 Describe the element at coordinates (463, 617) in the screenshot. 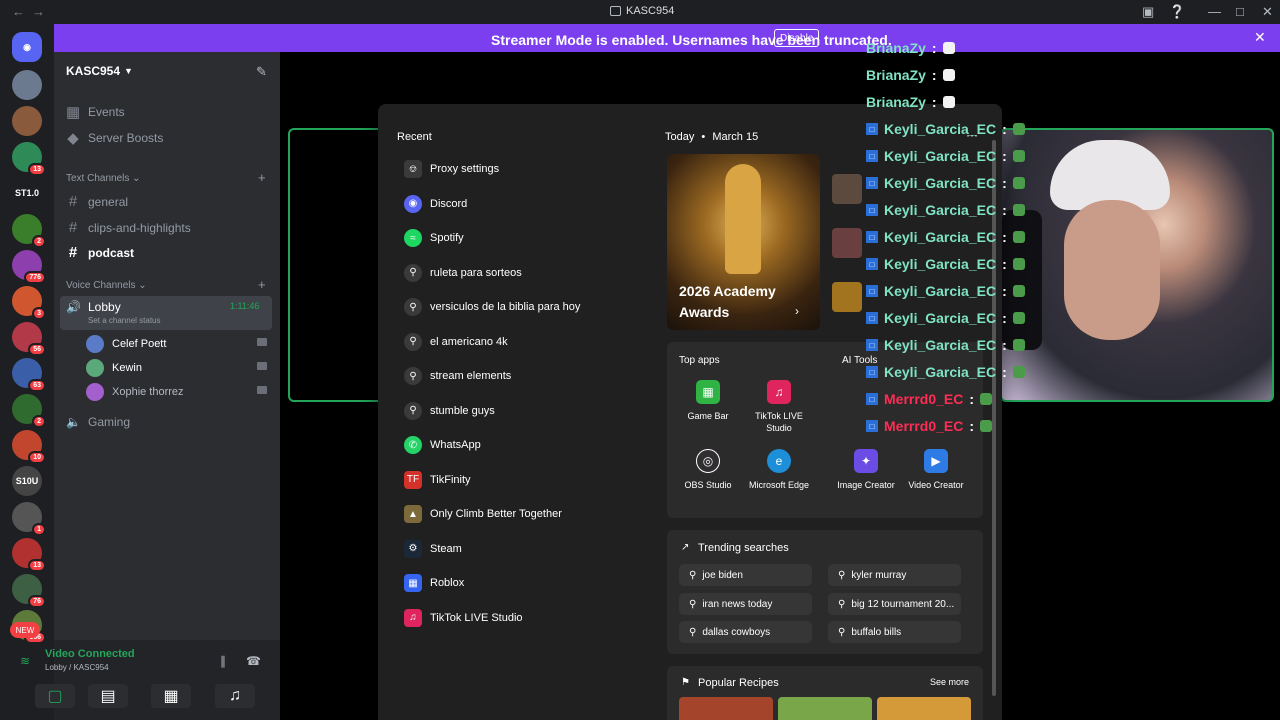

I see `recent-item: ♫ TikTok LIVE Studio` at that location.